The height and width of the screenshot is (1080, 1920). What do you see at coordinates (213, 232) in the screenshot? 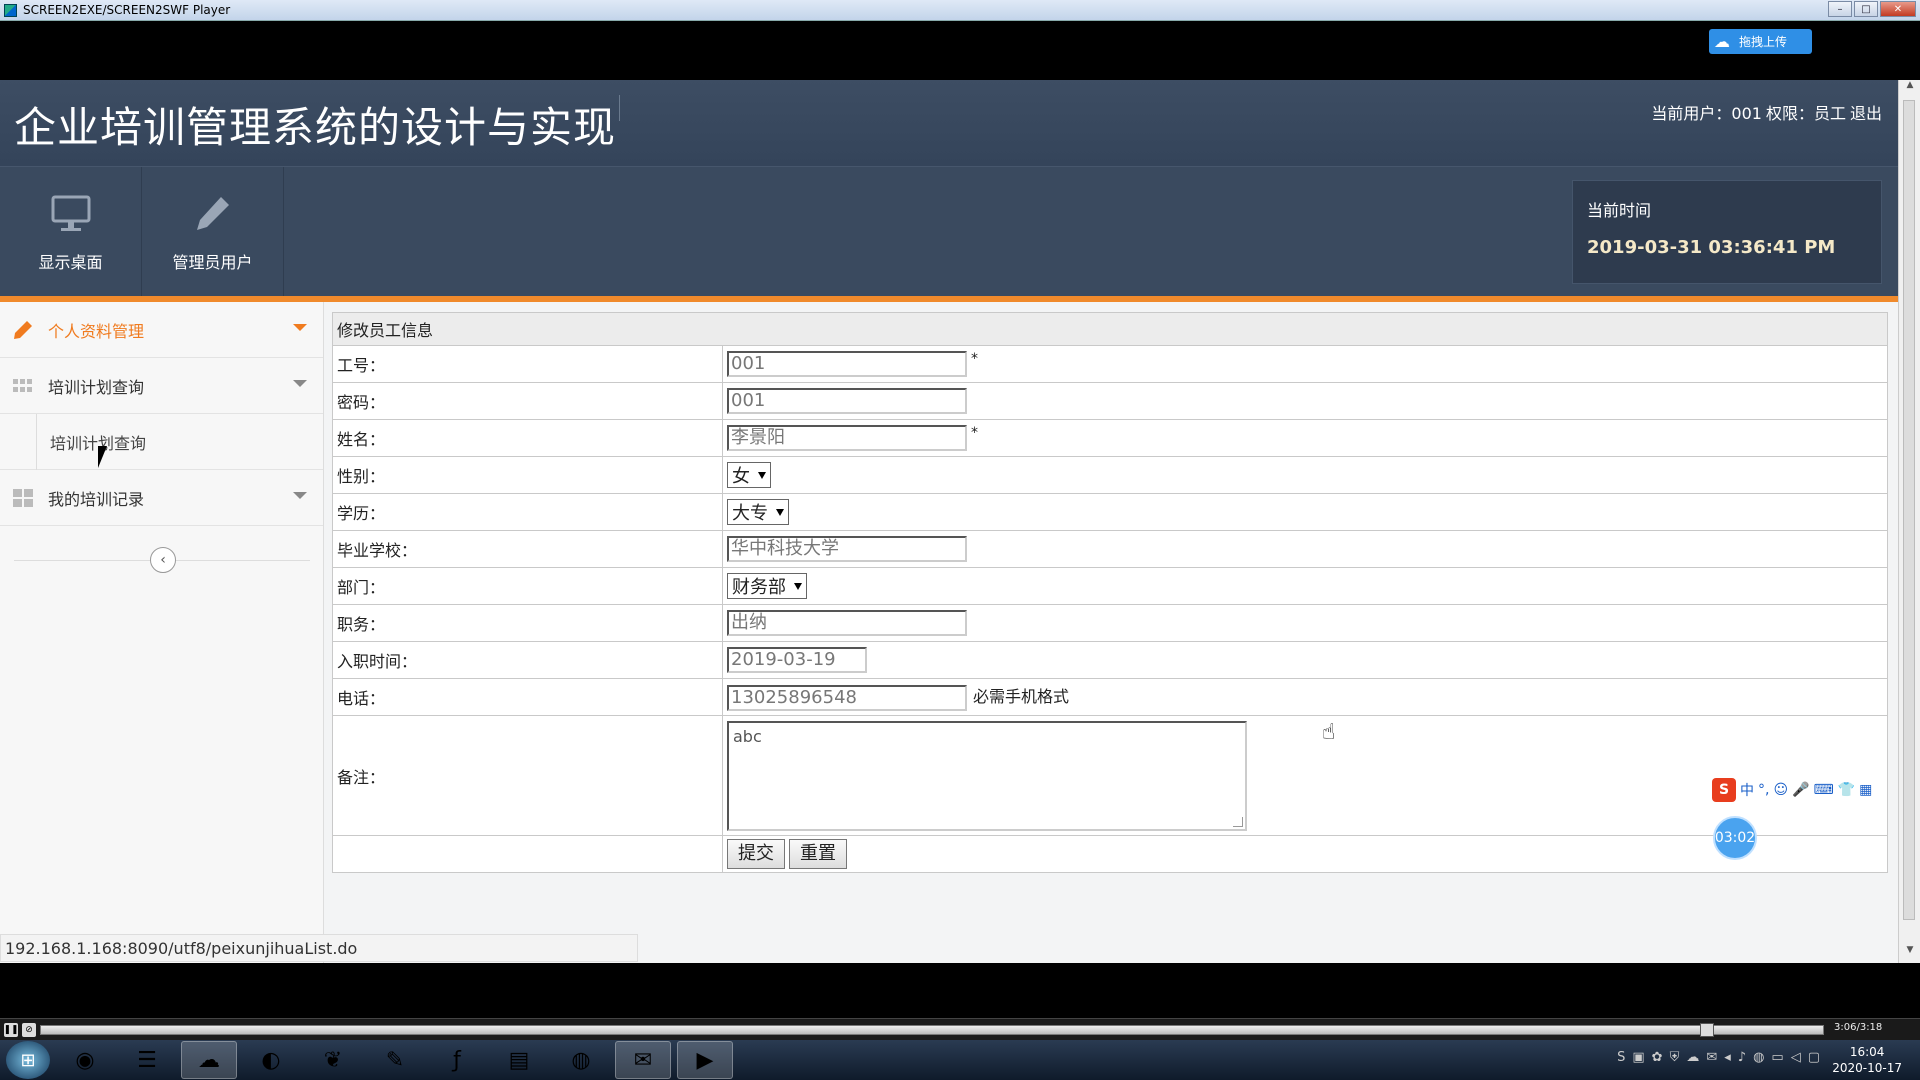
I see `admin-user-button: 管理员用户` at bounding box center [213, 232].